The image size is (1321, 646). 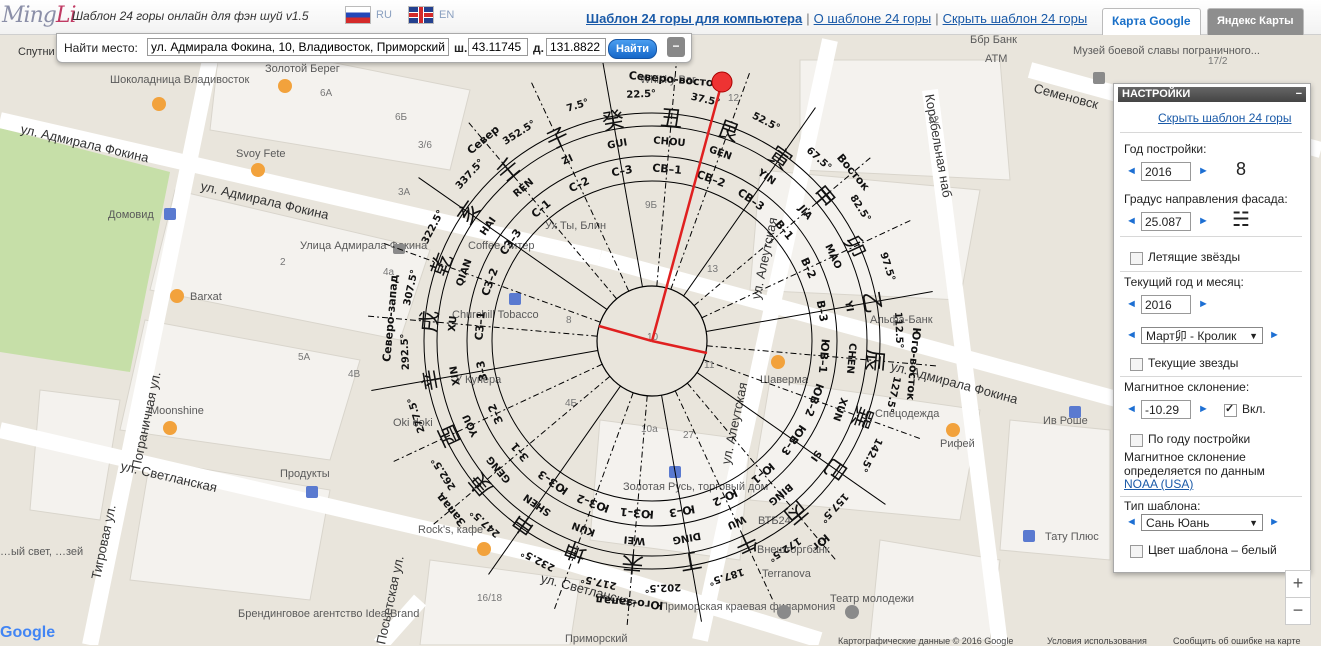 I want to click on building-number: 16/18, so click(x=489, y=598).